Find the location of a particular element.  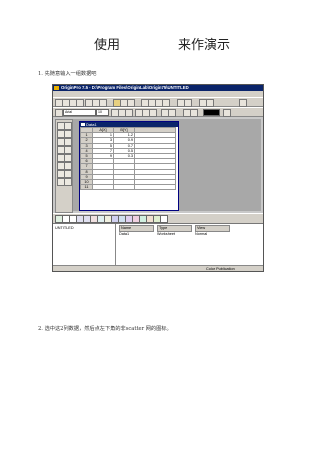

heading-right: 来作演示 is located at coordinates (204, 45).